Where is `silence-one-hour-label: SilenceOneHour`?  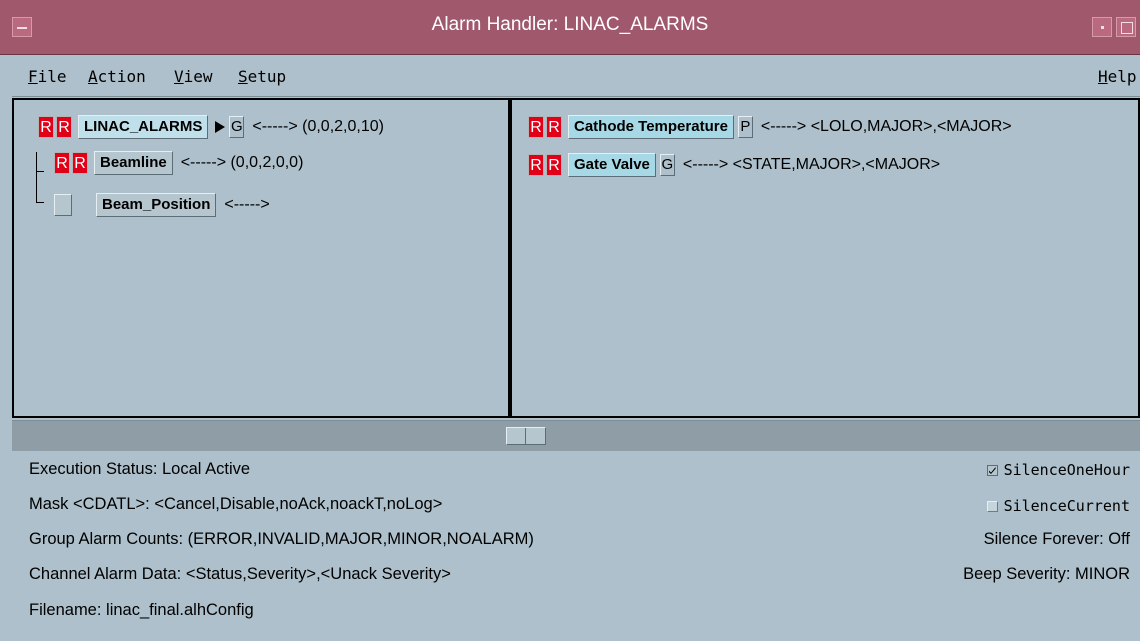
silence-one-hour-label: SilenceOneHour is located at coordinates (1066, 470).